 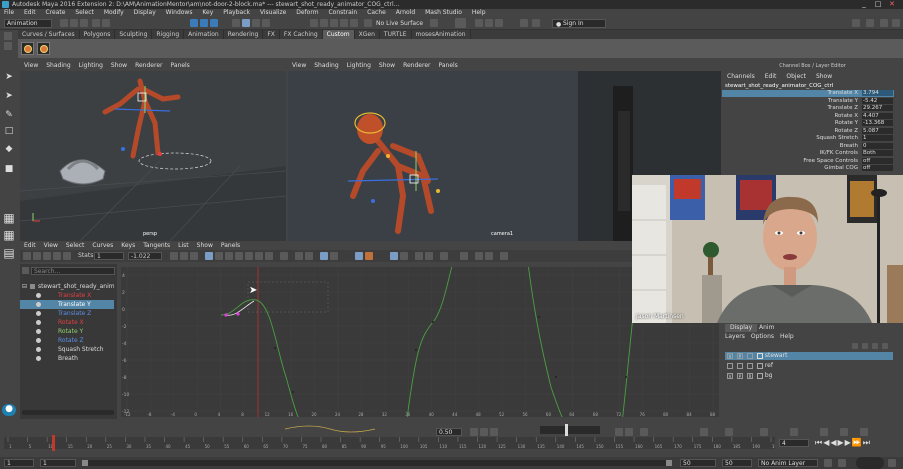 What do you see at coordinates (229, 256) in the screenshot?
I see `spline-tangent-icon` at bounding box center [229, 256].